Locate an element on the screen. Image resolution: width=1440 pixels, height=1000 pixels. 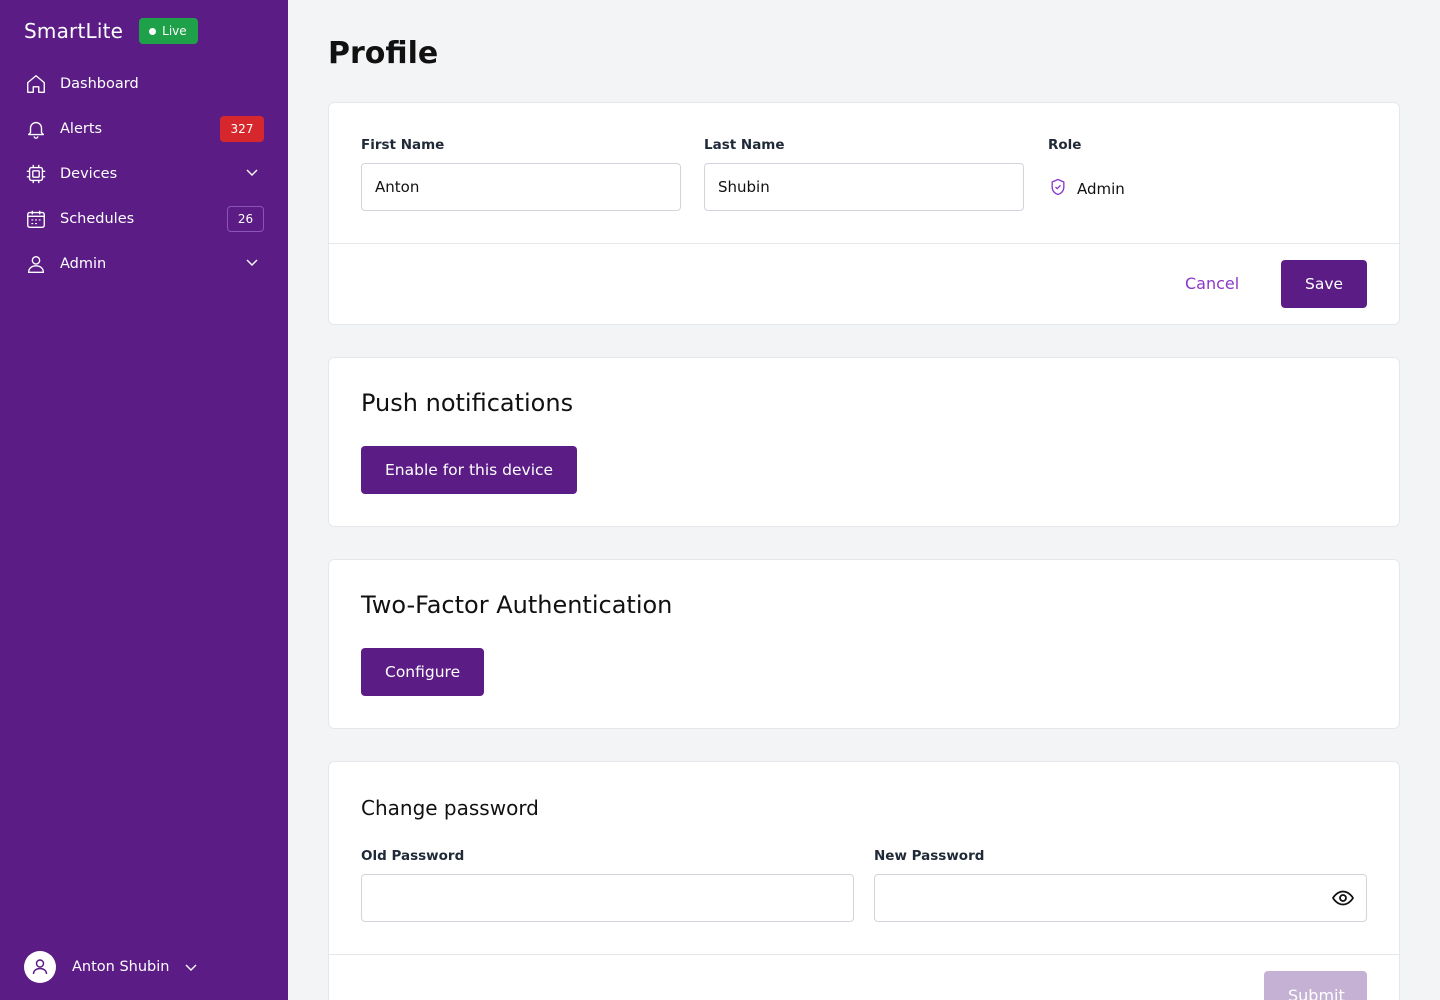
configure-2fa-button: Configure is located at coordinates (423, 672).